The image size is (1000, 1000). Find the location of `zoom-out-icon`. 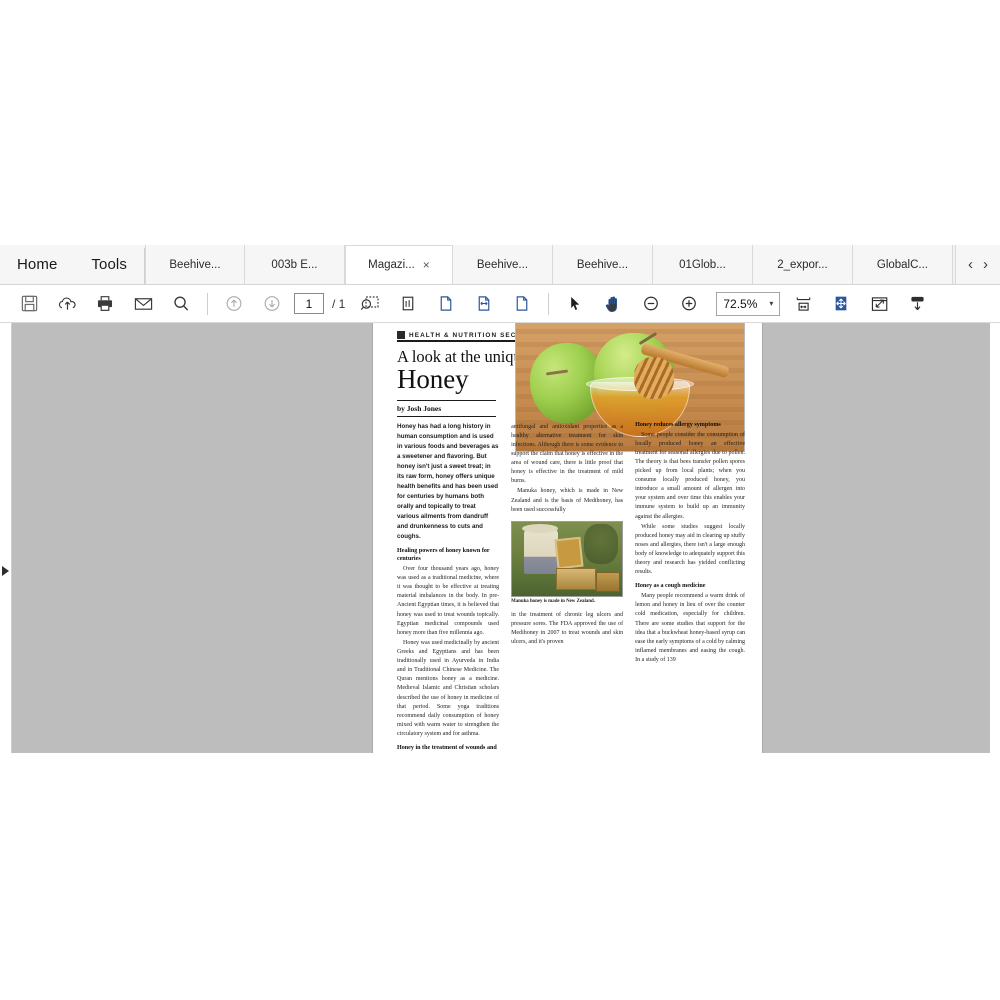

zoom-out-icon is located at coordinates (651, 304).